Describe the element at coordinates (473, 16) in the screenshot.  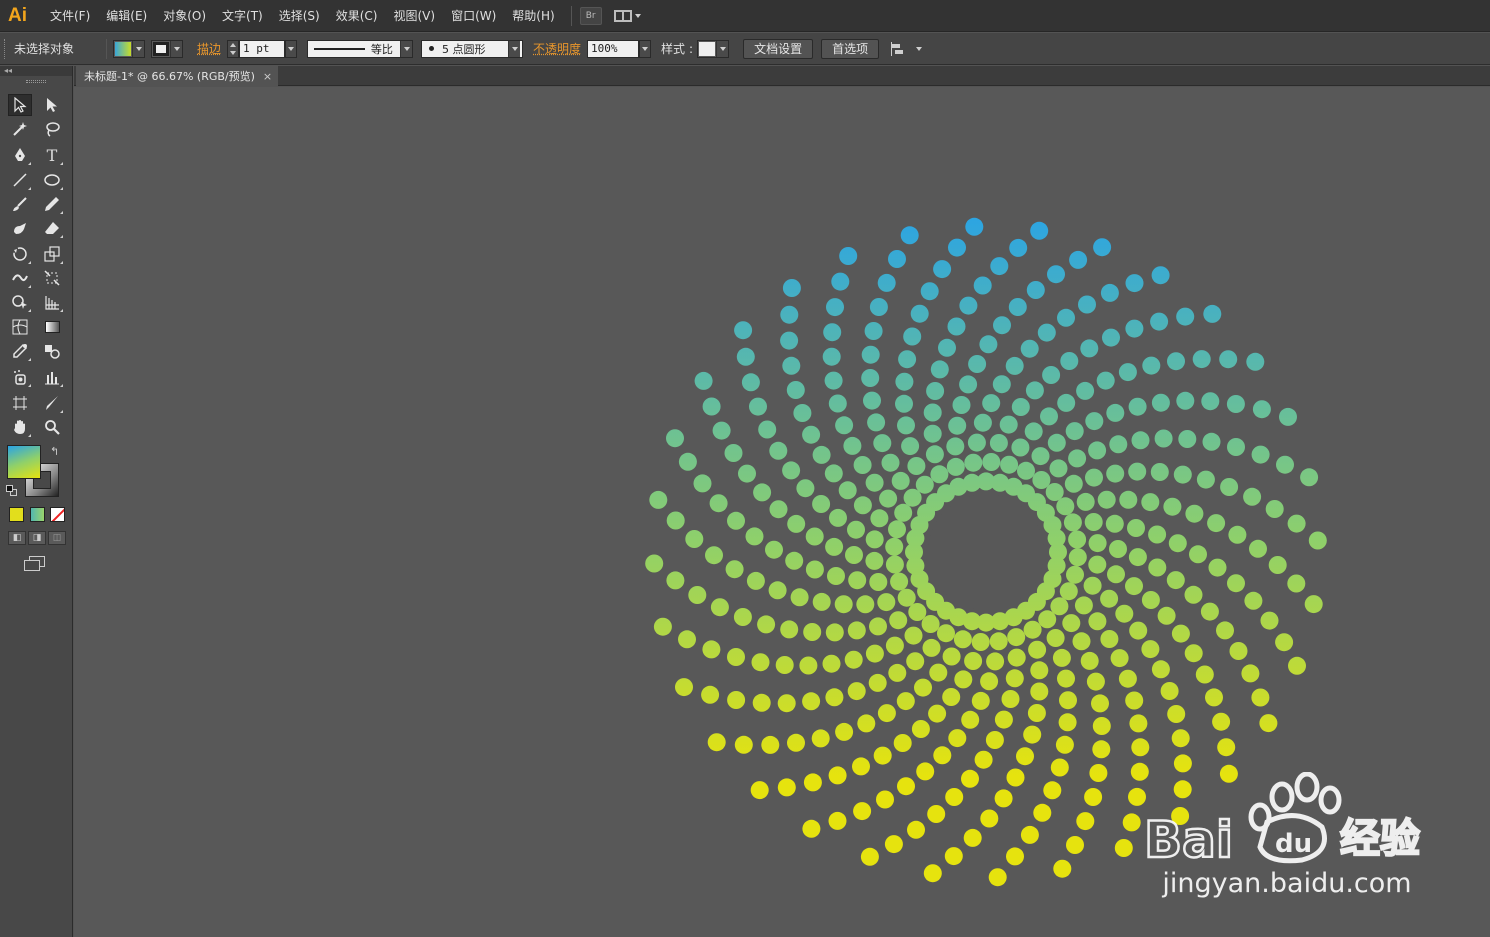
I see `menu-window: 窗口(W)` at that location.